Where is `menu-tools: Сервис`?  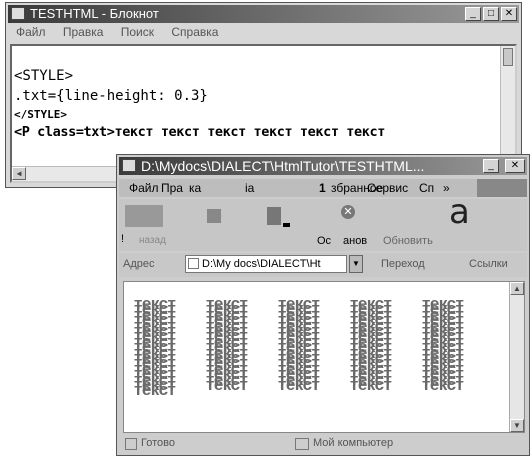 menu-tools: Сервис is located at coordinates (387, 188).